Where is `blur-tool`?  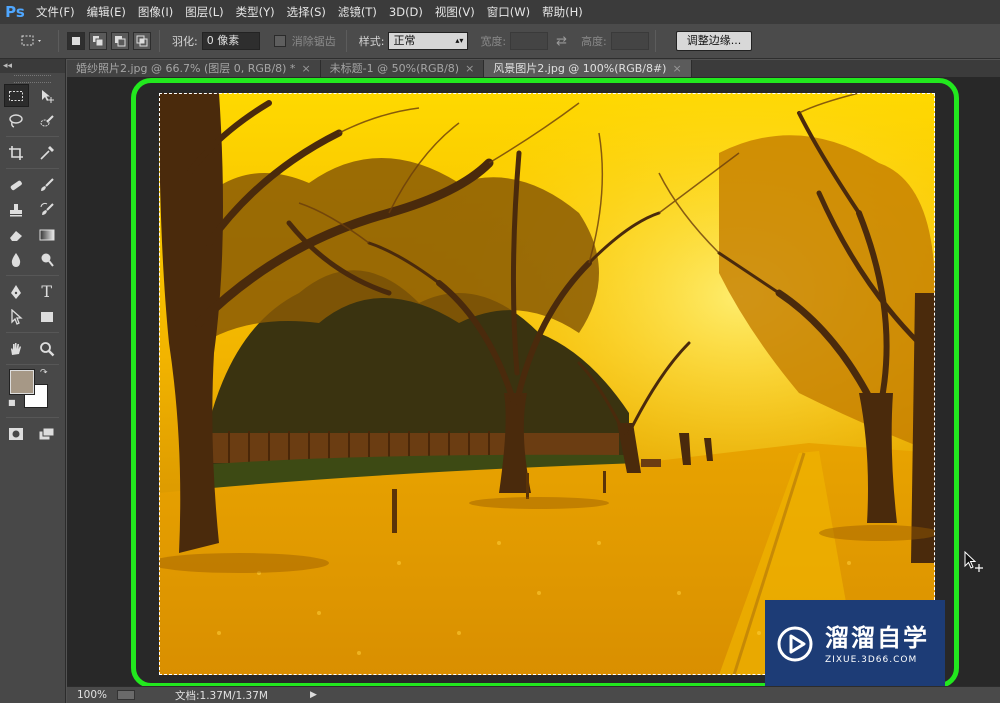 blur-tool is located at coordinates (16, 259).